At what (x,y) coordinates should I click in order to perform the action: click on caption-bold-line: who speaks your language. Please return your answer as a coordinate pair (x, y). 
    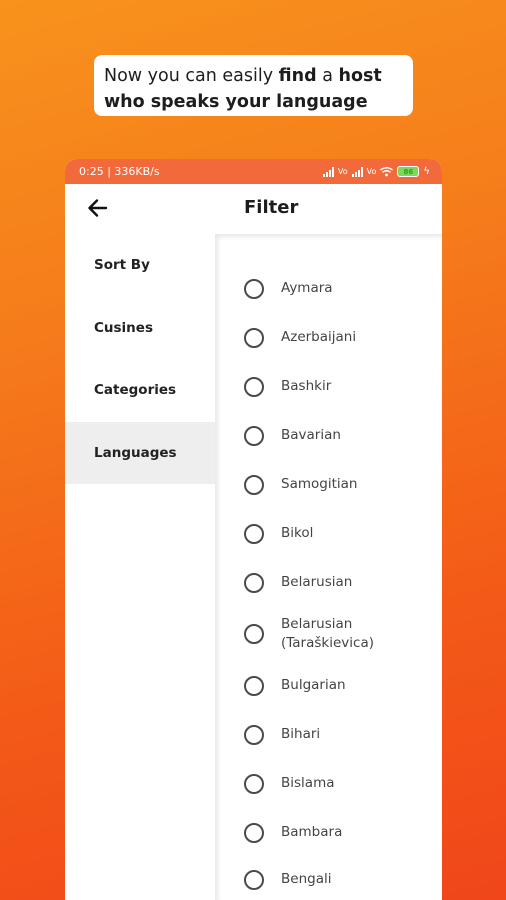
    Looking at the image, I should click on (236, 102).